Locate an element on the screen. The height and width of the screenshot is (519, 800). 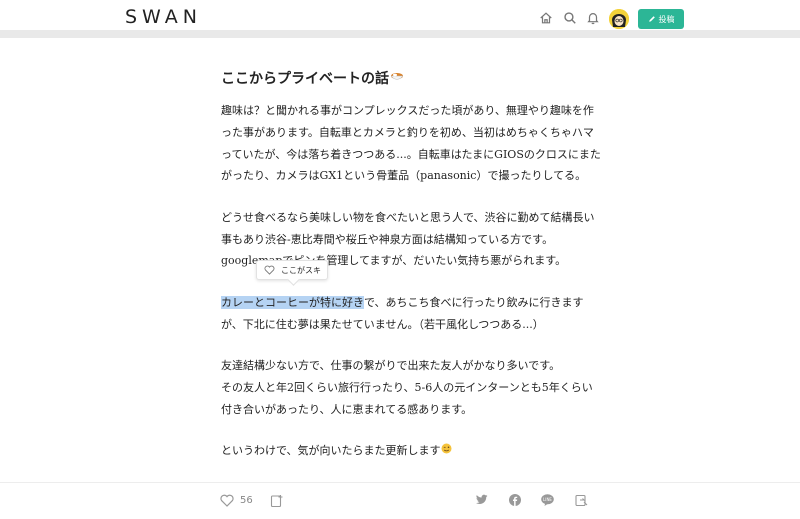
svg-text: LINE is located at coordinates (547, 499).